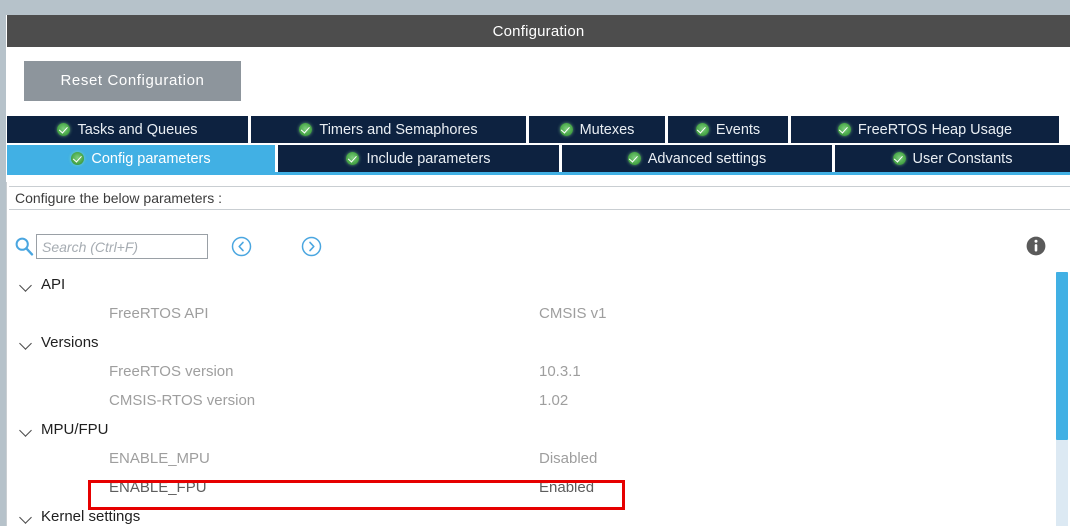  What do you see at coordinates (53, 284) in the screenshot?
I see `tree-group-label: API` at bounding box center [53, 284].